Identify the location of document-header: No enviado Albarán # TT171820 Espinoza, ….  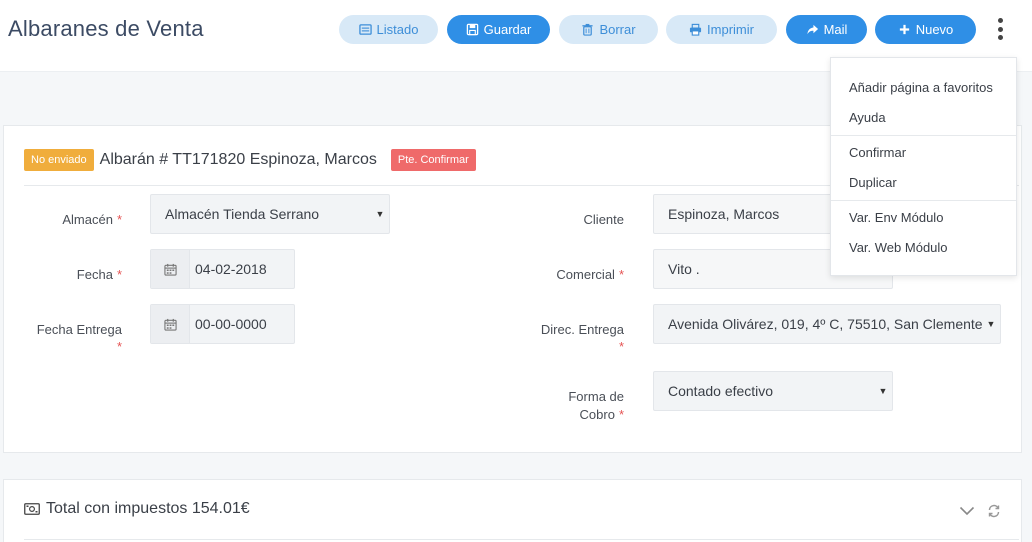
(250, 160).